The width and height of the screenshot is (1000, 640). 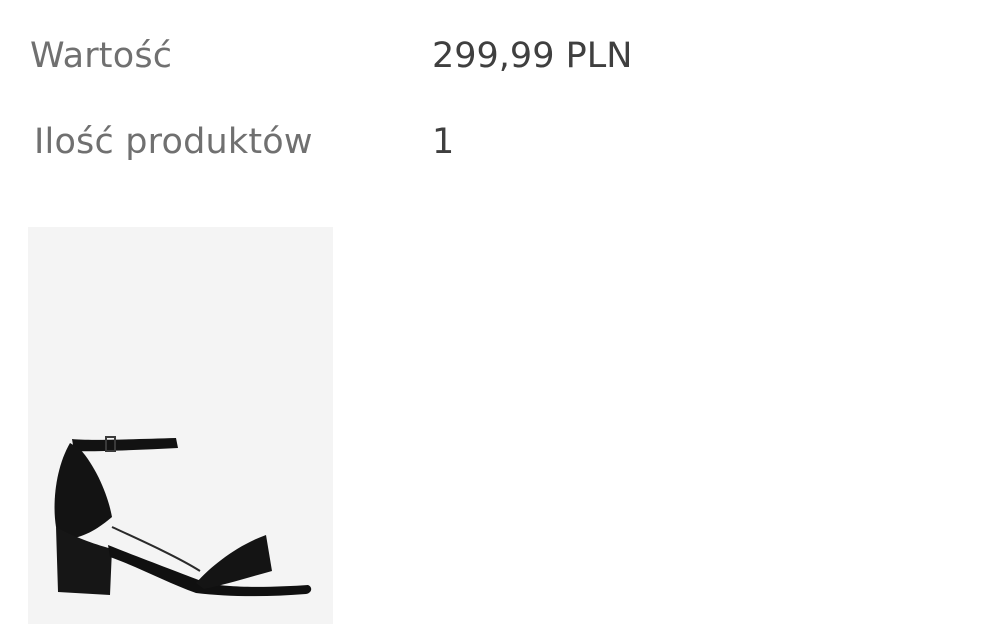 I want to click on summary-row-product-count: Ilość produktów 1, so click(x=500, y=142).